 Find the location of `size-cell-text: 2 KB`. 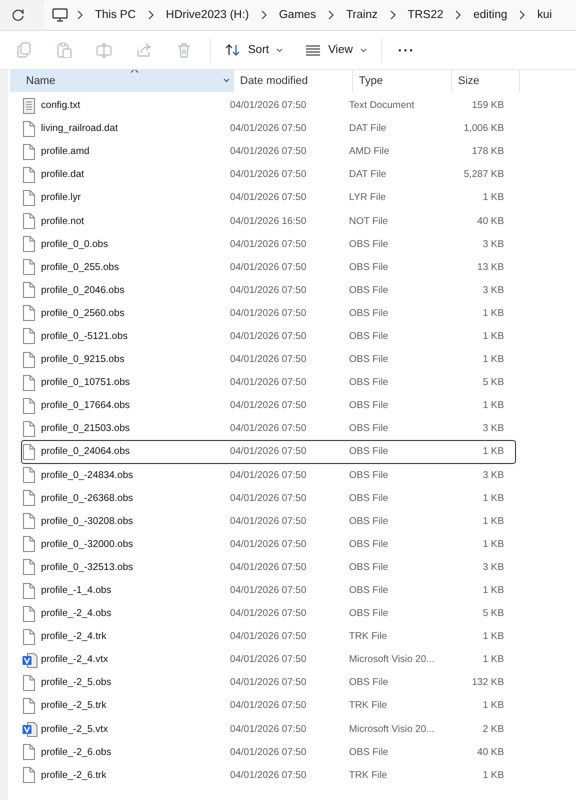

size-cell-text: 2 KB is located at coordinates (493, 729).